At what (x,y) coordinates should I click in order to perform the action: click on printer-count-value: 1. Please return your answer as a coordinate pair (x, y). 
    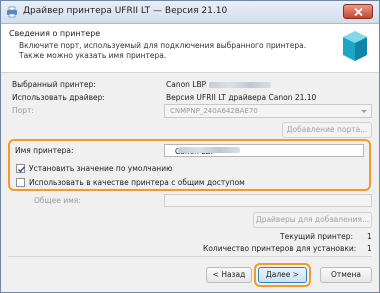
    Looking at the image, I should click on (369, 248).